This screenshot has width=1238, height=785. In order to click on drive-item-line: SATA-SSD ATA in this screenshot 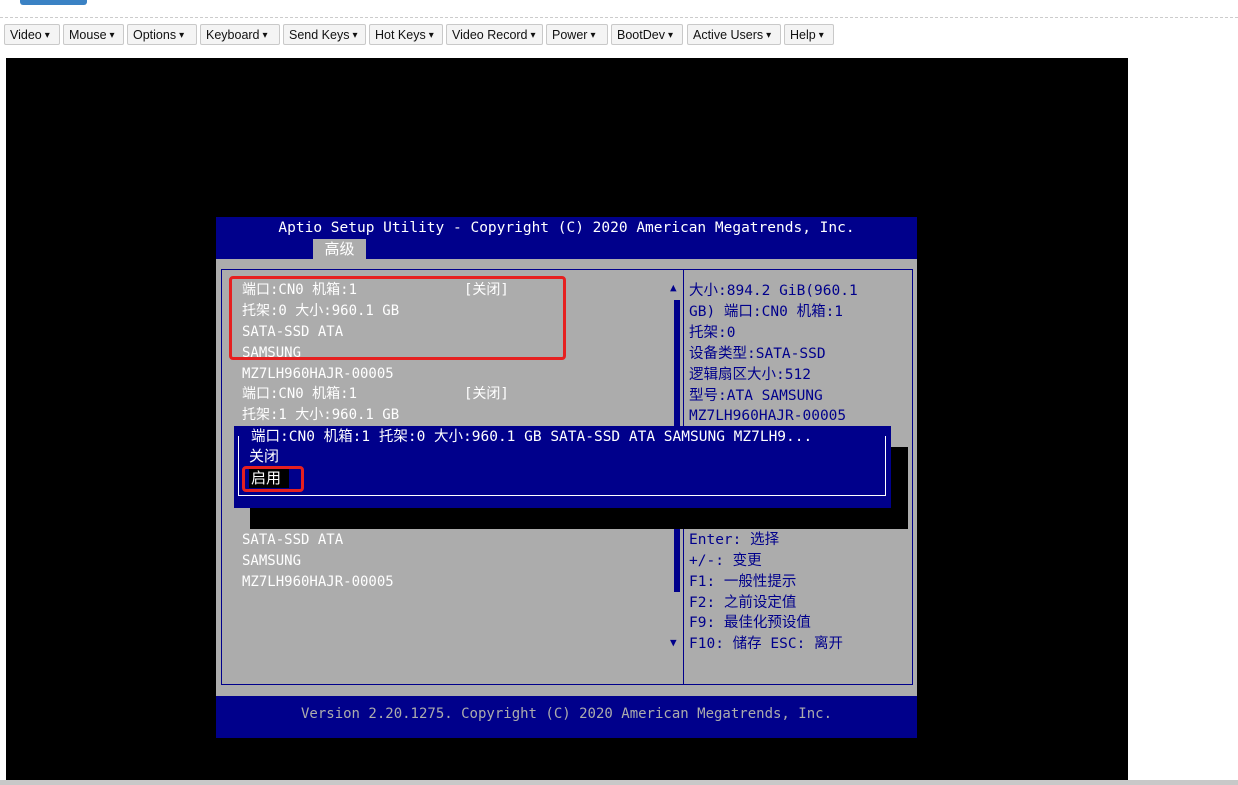, I will do `click(293, 540)`.